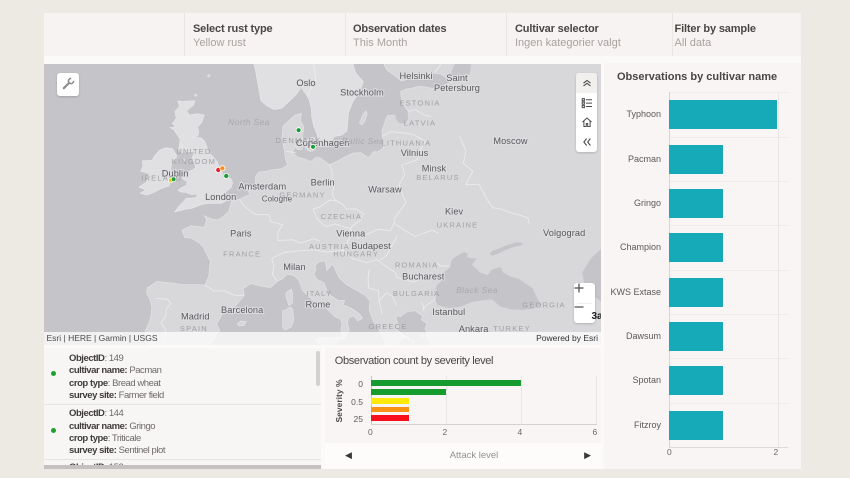 This screenshot has height=478, width=850. What do you see at coordinates (510, 141) in the screenshot?
I see `svg-text: Moscow` at bounding box center [510, 141].